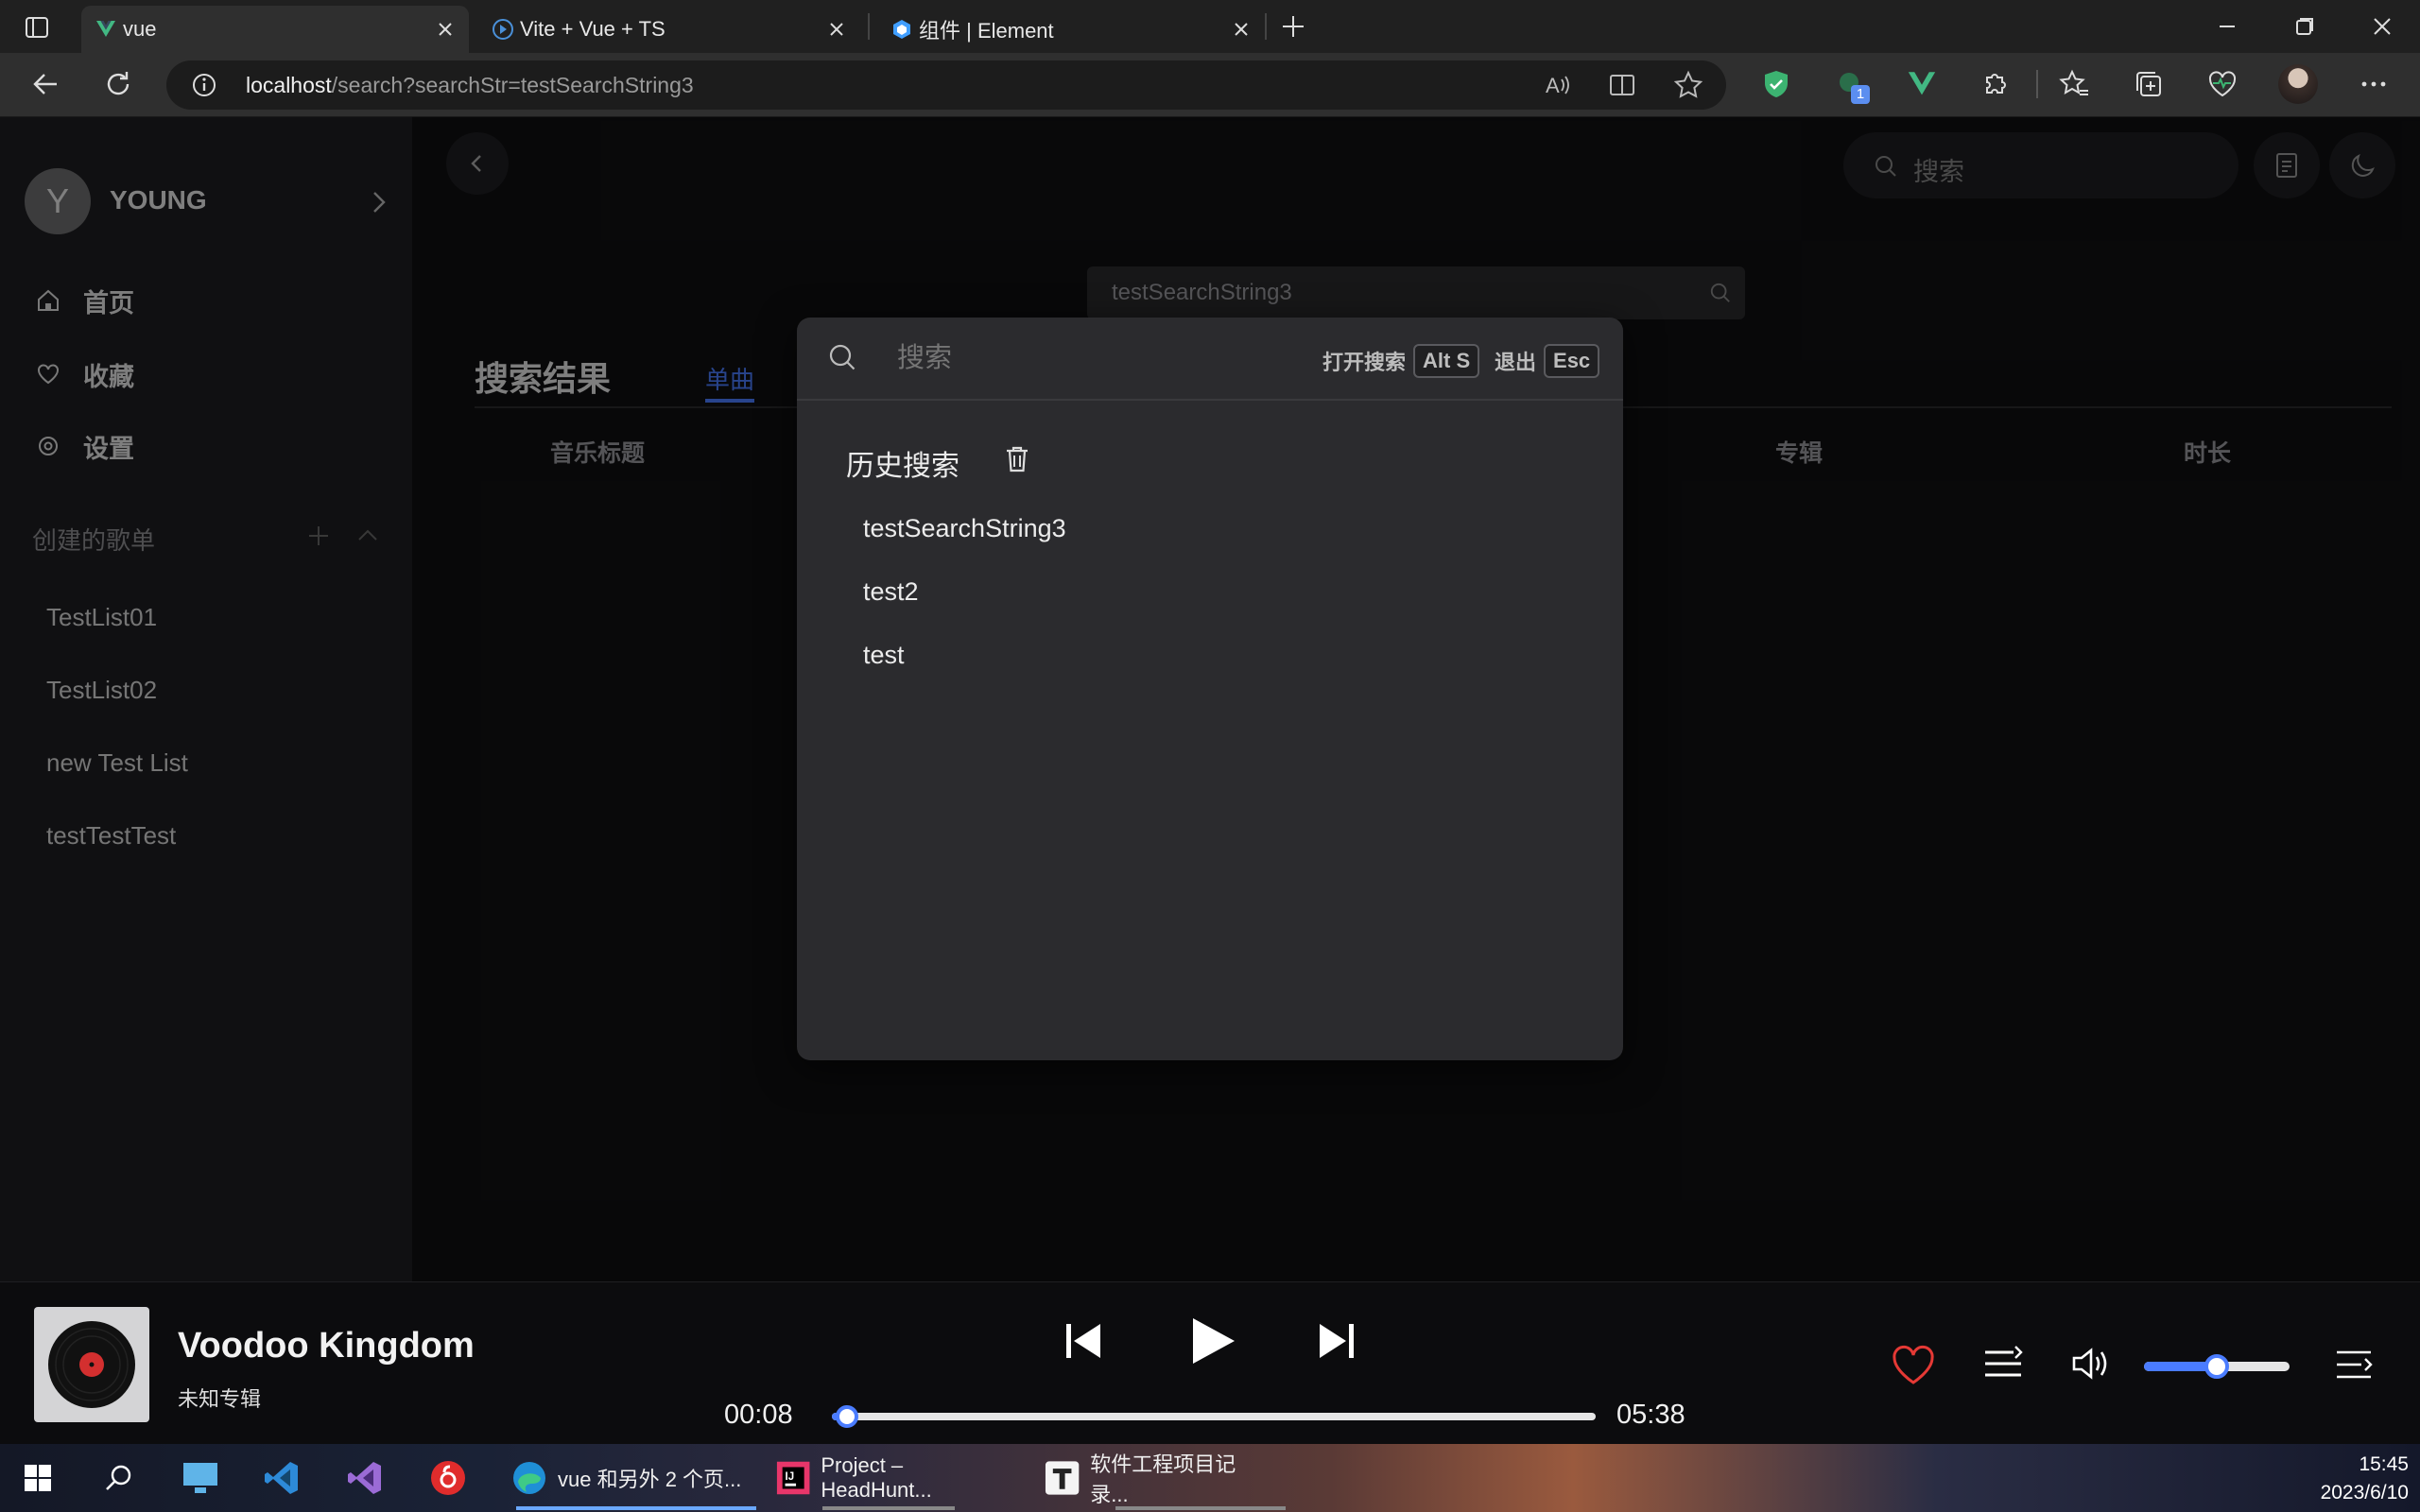  What do you see at coordinates (204, 85) in the screenshot?
I see `site-info-icon` at bounding box center [204, 85].